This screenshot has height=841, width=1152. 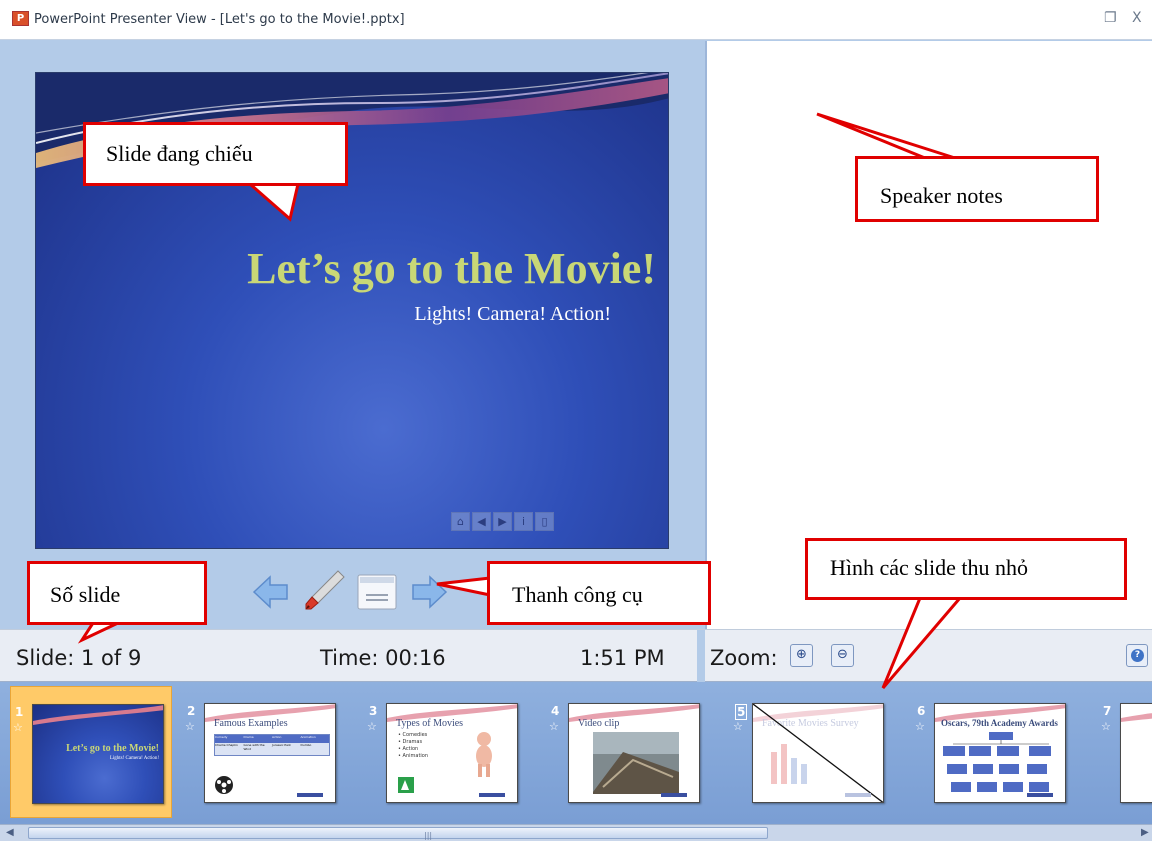 What do you see at coordinates (622, 658) in the screenshot?
I see `clock-time: 1:51 PM` at bounding box center [622, 658].